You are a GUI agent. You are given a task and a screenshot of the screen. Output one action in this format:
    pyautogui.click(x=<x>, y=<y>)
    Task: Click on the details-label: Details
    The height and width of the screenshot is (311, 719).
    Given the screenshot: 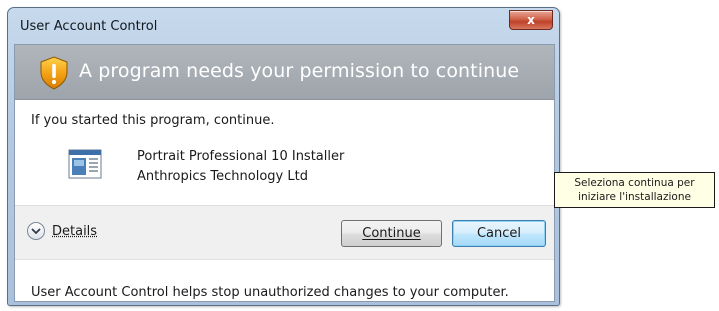 What is the action you would take?
    pyautogui.click(x=75, y=231)
    